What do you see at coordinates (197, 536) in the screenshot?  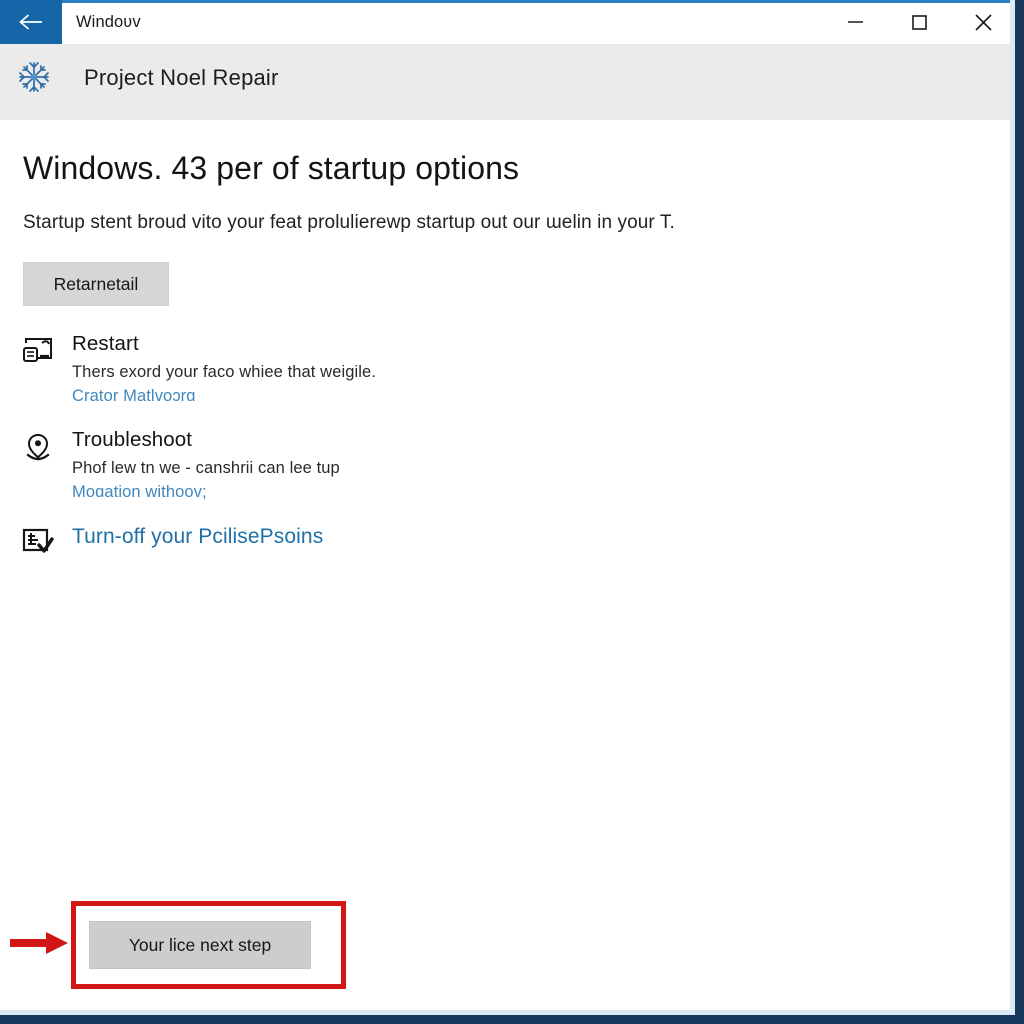 I see `option-title: Turn-off your PcilisePsoins` at bounding box center [197, 536].